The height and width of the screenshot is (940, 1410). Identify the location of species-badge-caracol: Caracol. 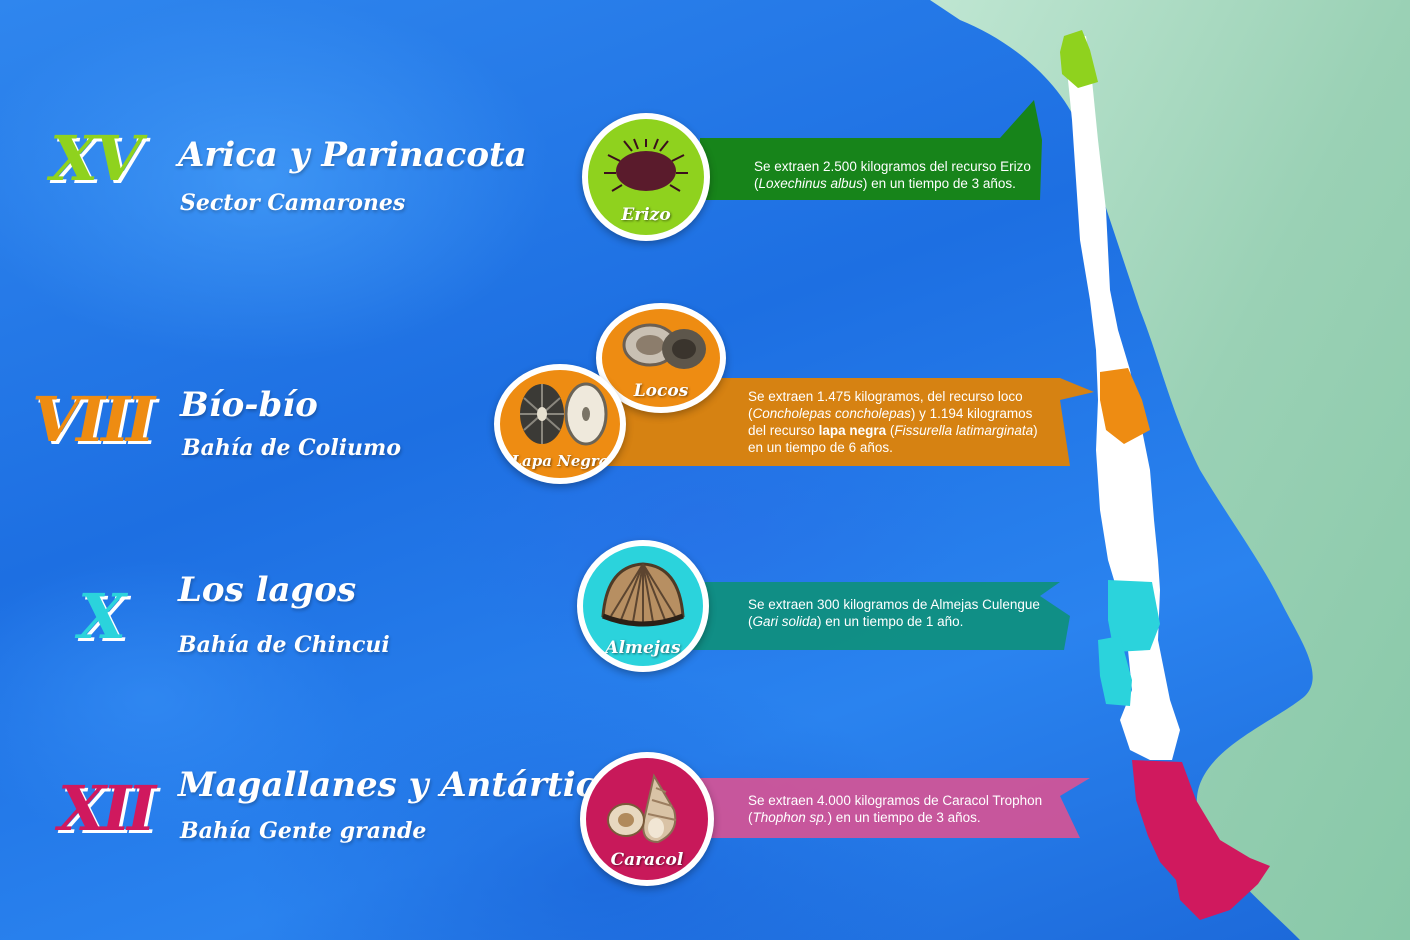
(647, 819).